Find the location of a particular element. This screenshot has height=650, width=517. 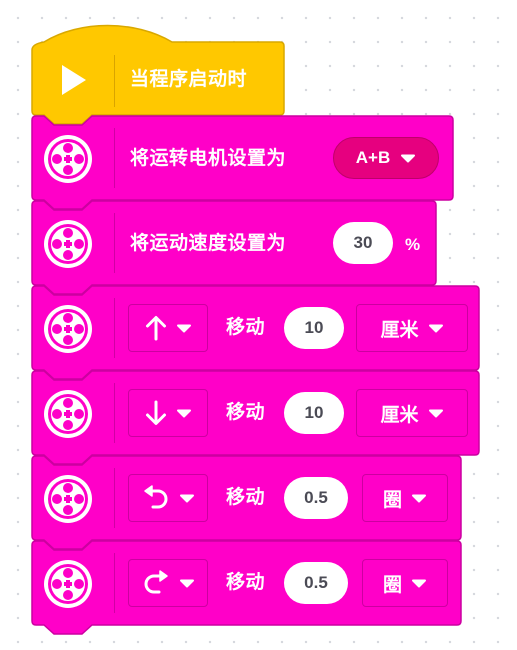

arrow-down-icon is located at coordinates (155, 412).